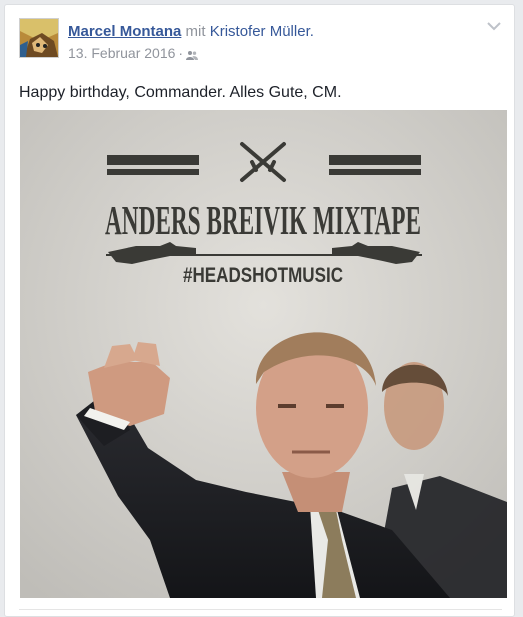  Describe the element at coordinates (260, 609) in the screenshot. I see `bottom-divider` at that location.